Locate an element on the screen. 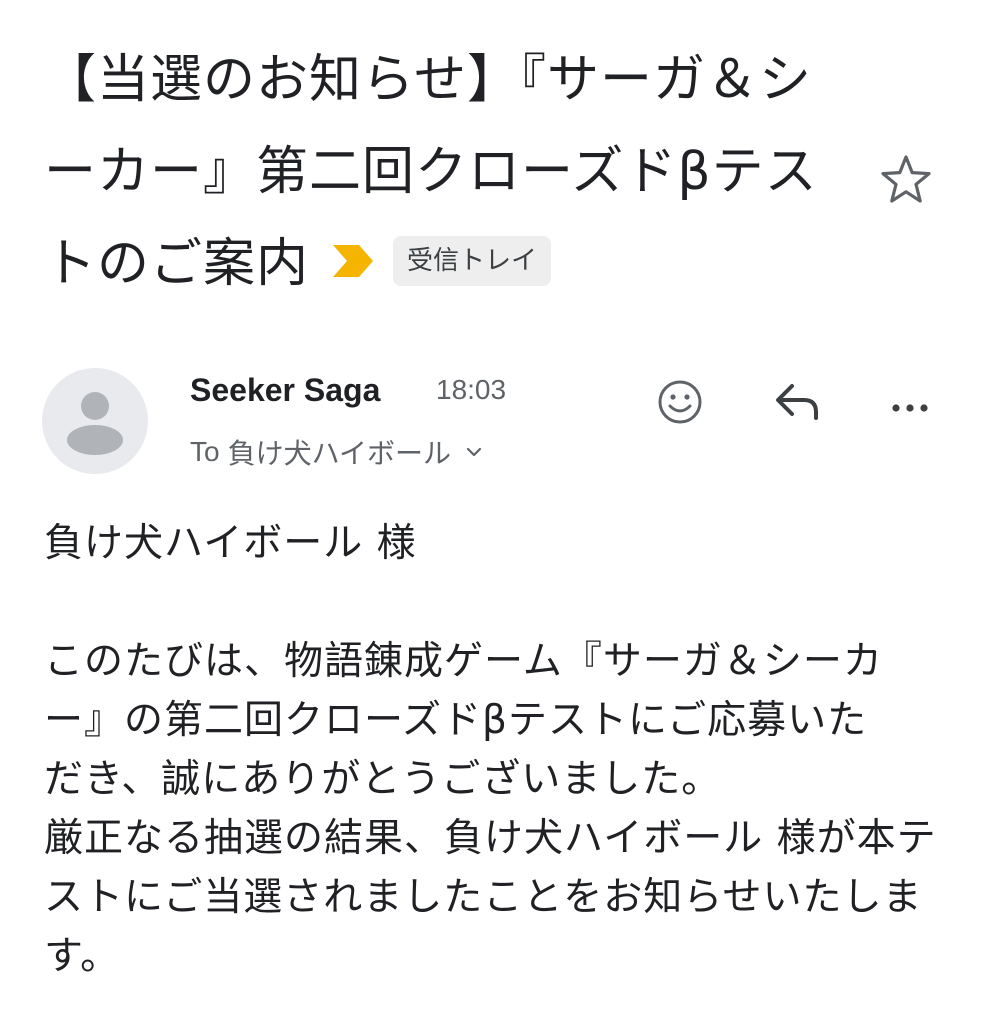 The height and width of the screenshot is (1024, 985). more-options-button is located at coordinates (910, 402).